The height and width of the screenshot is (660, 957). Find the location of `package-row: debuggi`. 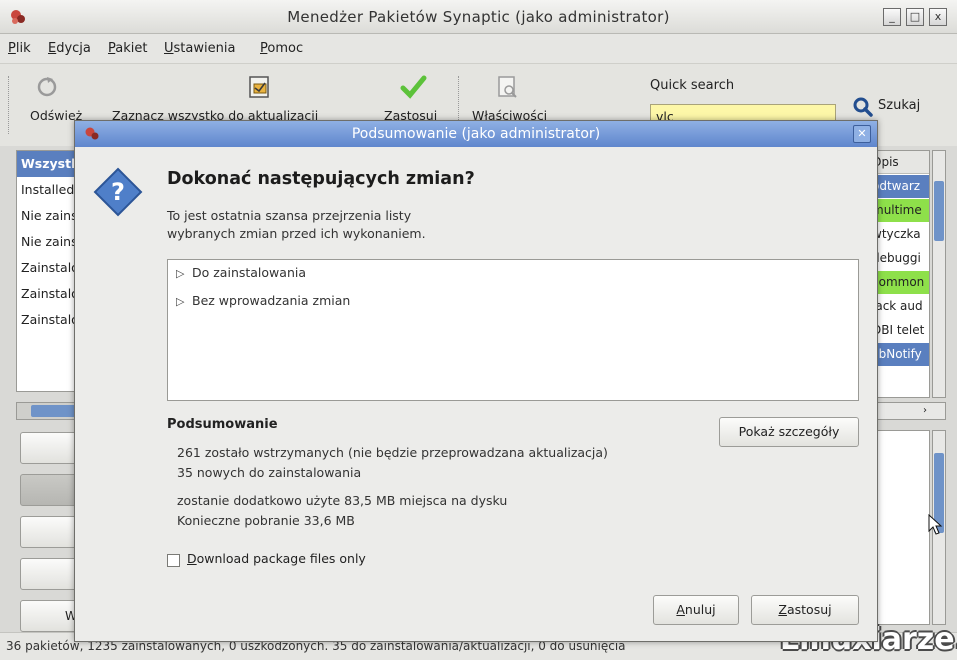

package-row: debuggi is located at coordinates (900, 258).